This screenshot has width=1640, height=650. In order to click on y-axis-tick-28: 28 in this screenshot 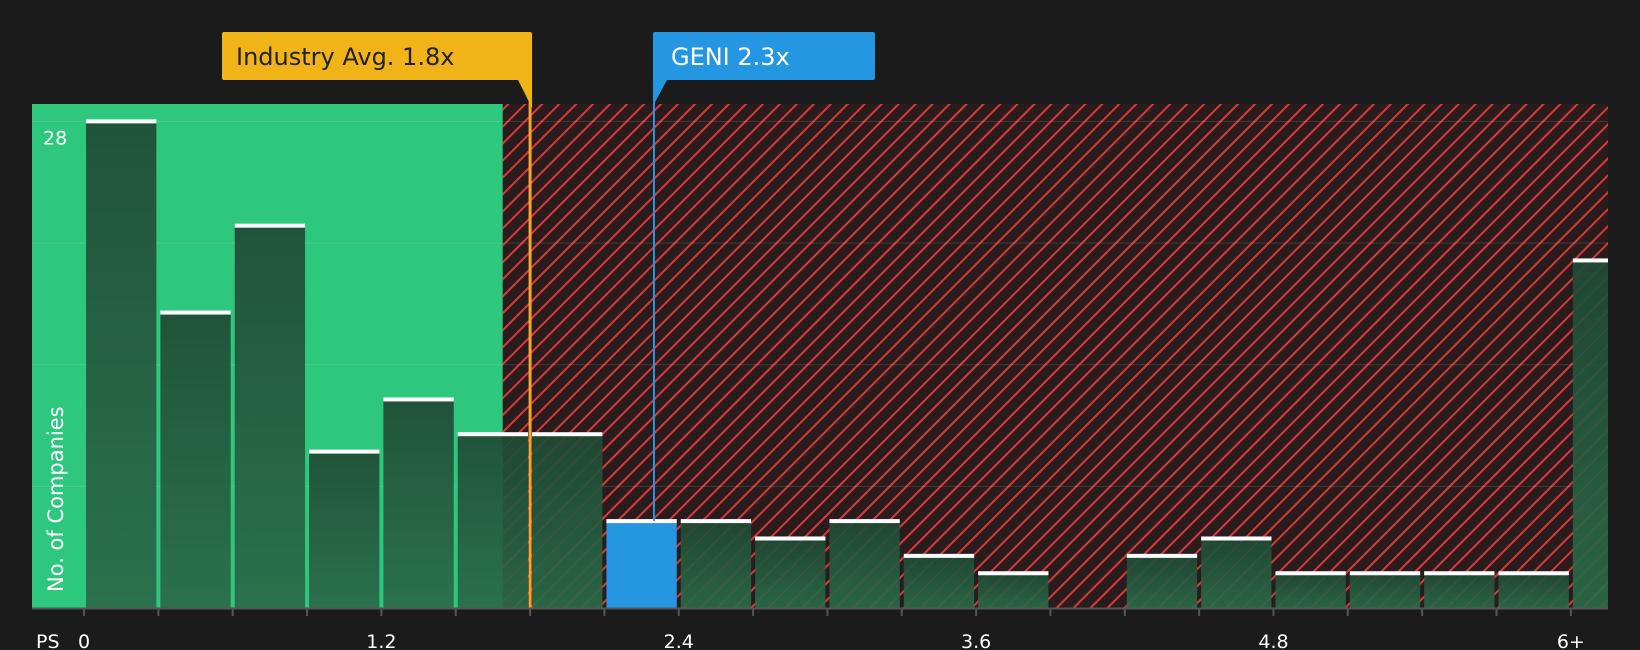, I will do `click(55, 138)`.